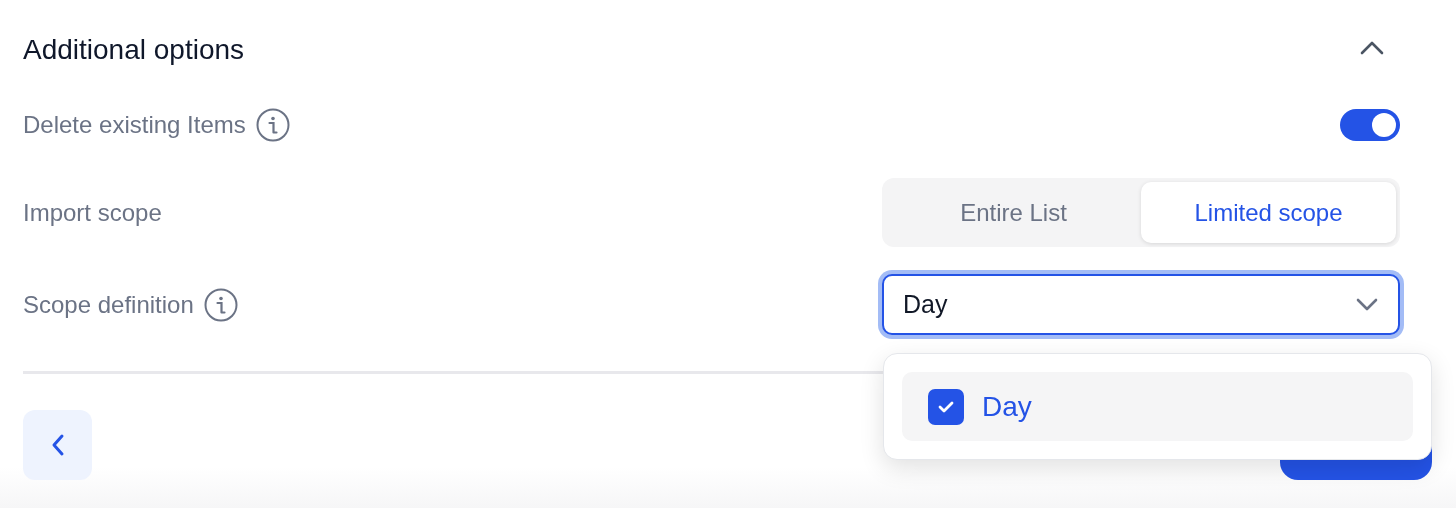 This screenshot has height=508, width=1456. What do you see at coordinates (1372, 48) in the screenshot?
I see `chevron-up-icon` at bounding box center [1372, 48].